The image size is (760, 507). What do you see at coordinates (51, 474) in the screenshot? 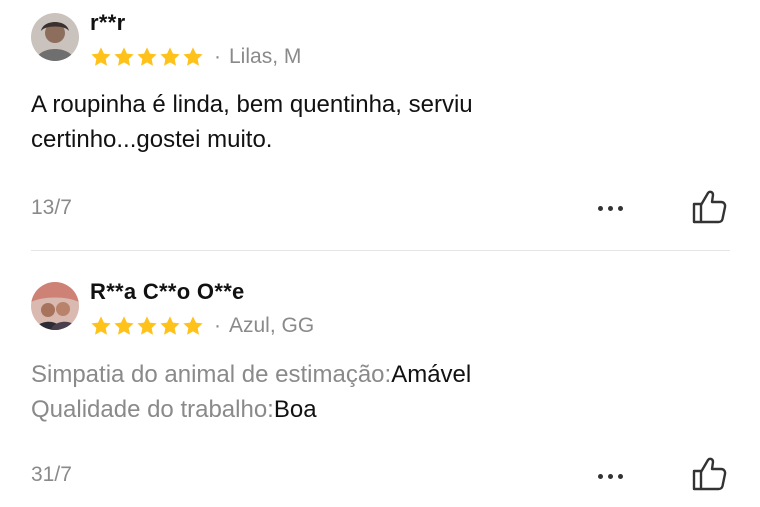
I see `review-date: 31/7` at bounding box center [51, 474].